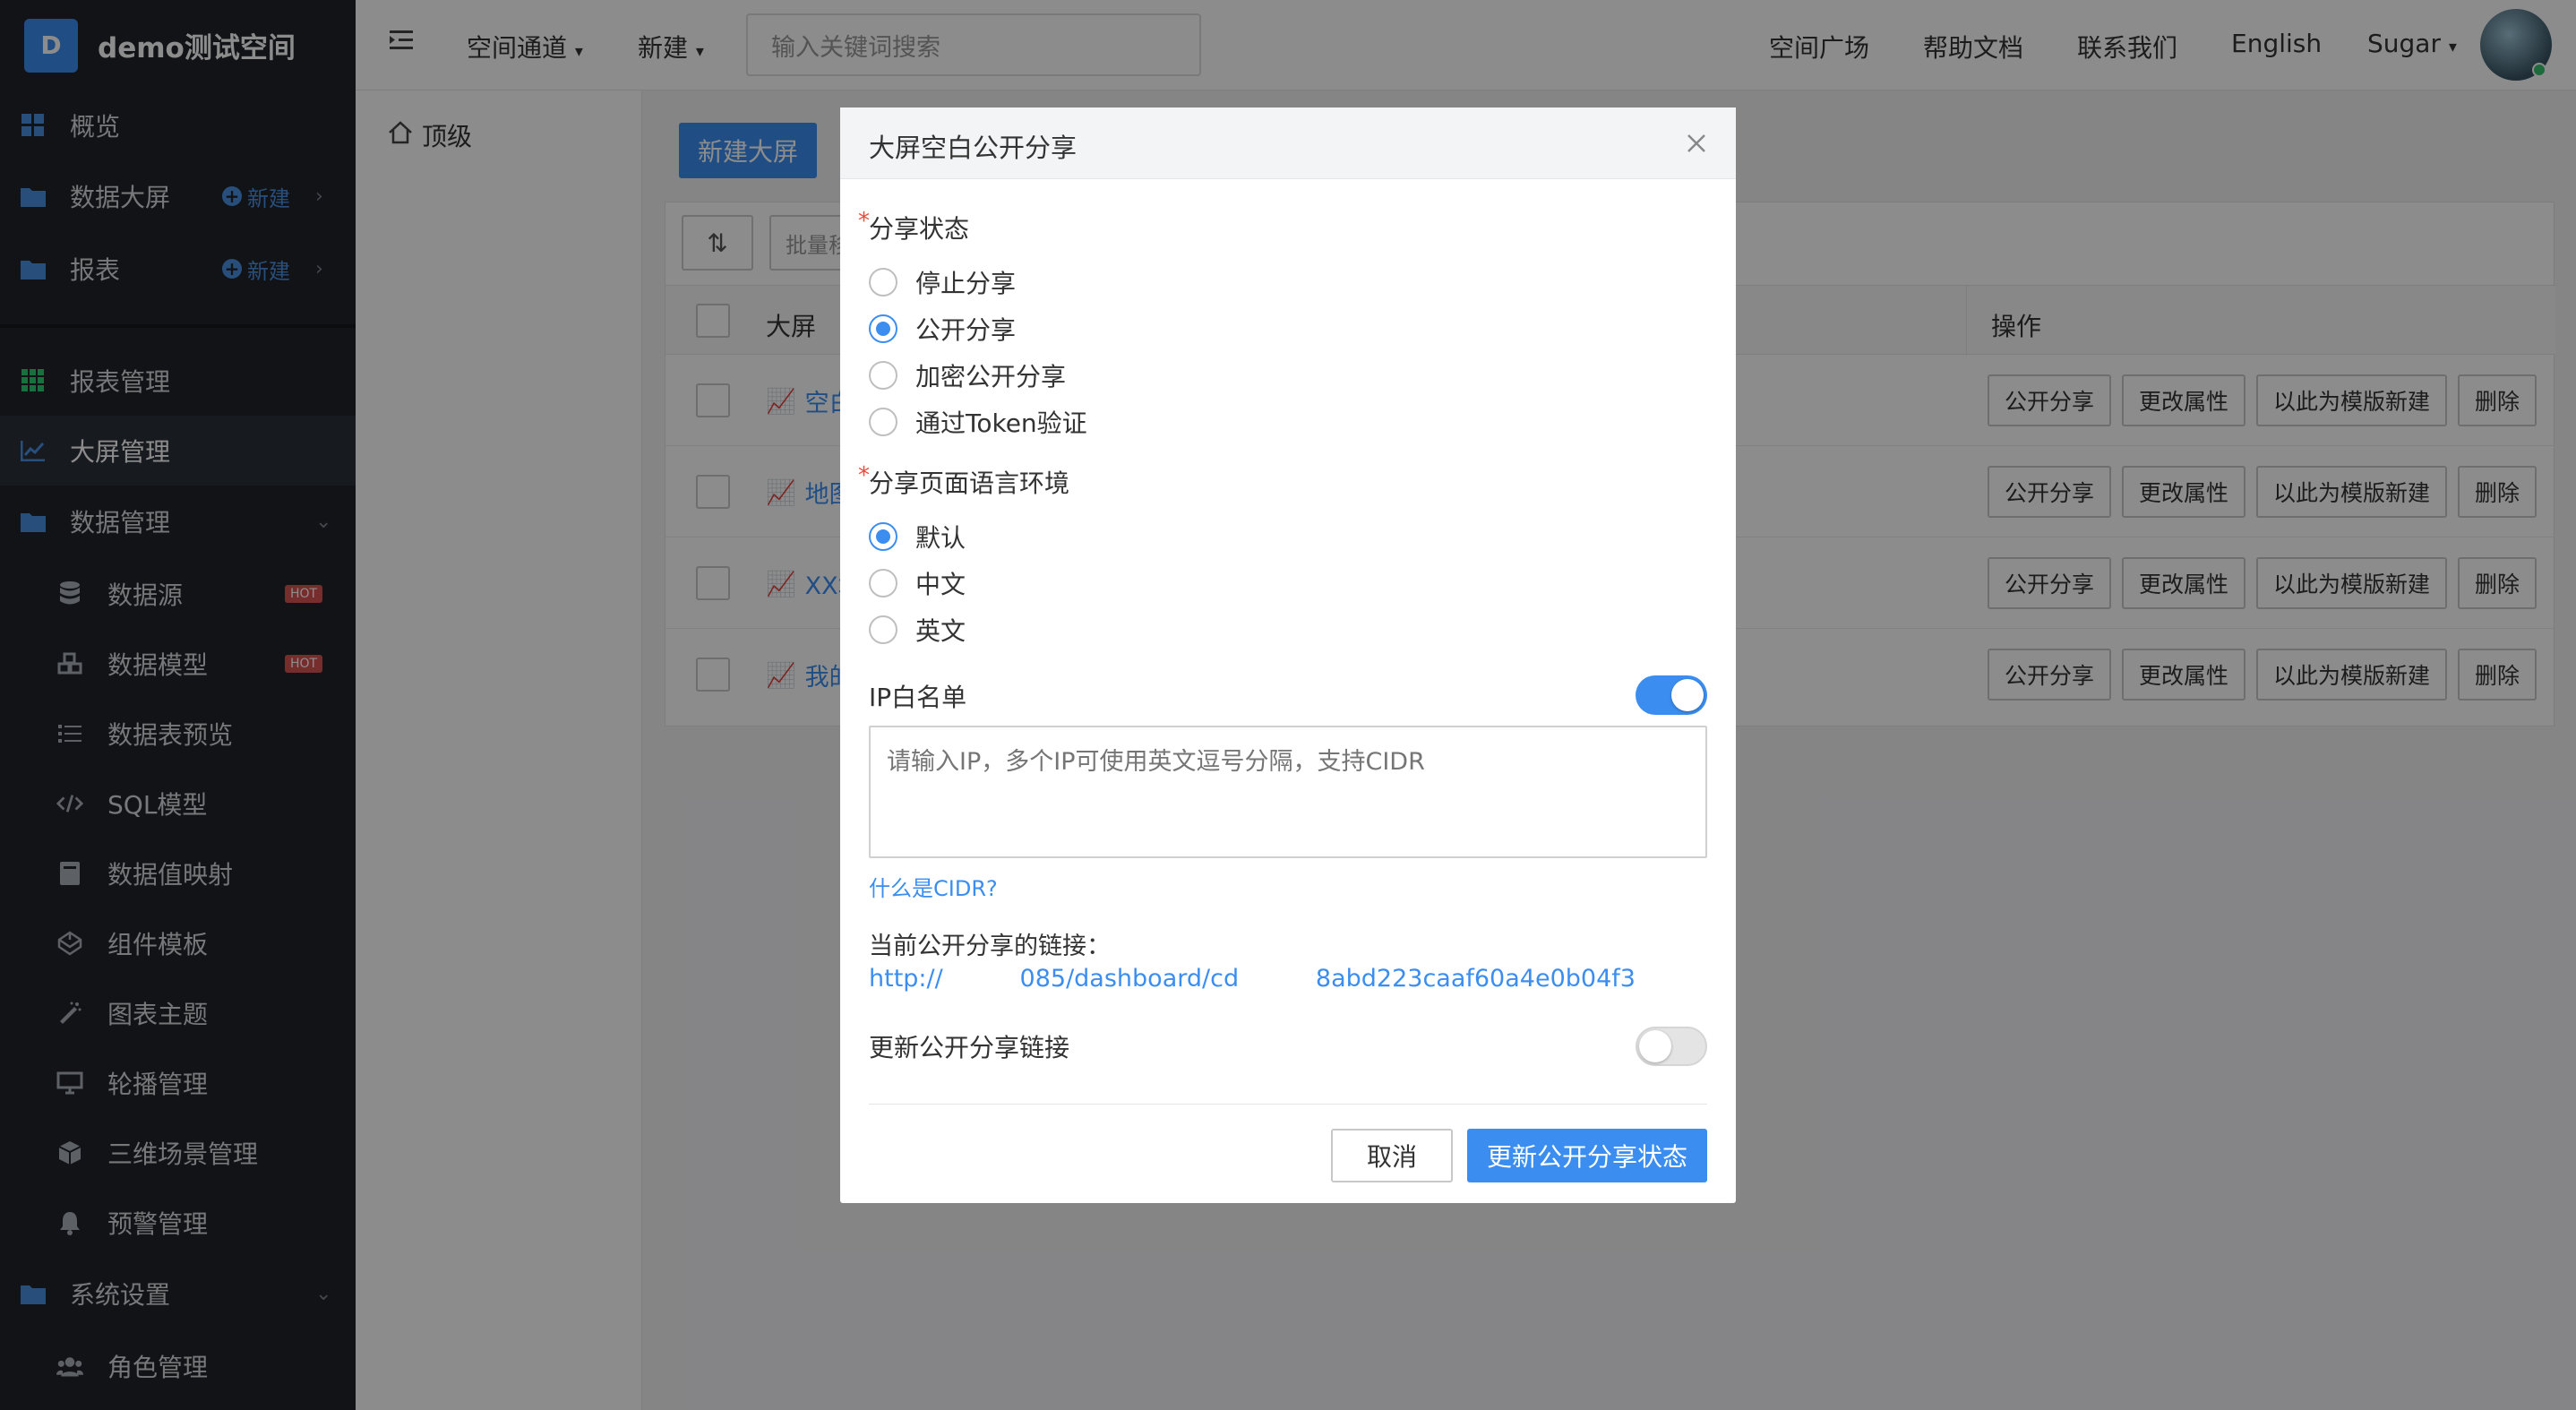 Image resolution: width=2576 pixels, height=1410 pixels. Describe the element at coordinates (990, 947) in the screenshot. I see `current-link-label: 当前公开分享的链接：` at that location.